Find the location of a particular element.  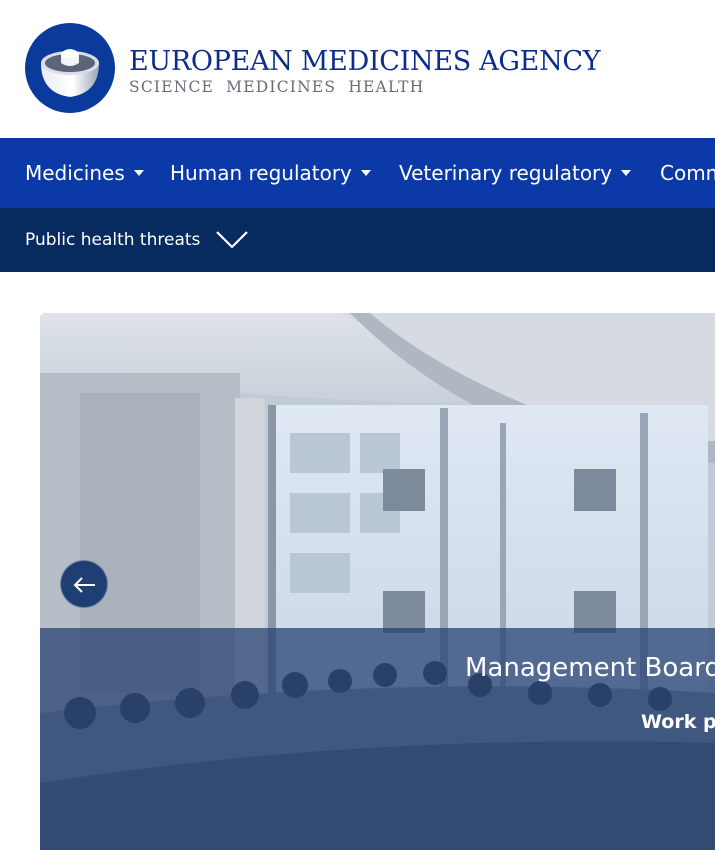

nav-item-label: Human regulatory is located at coordinates (261, 173).